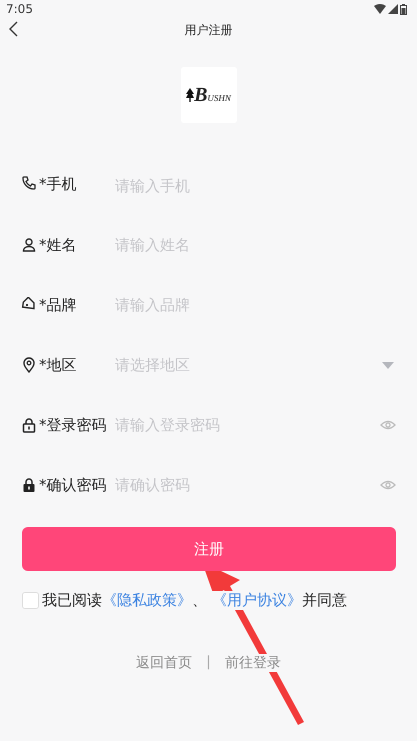 This screenshot has width=417, height=741. Describe the element at coordinates (164, 663) in the screenshot. I see `home-link: 返回首页` at that location.